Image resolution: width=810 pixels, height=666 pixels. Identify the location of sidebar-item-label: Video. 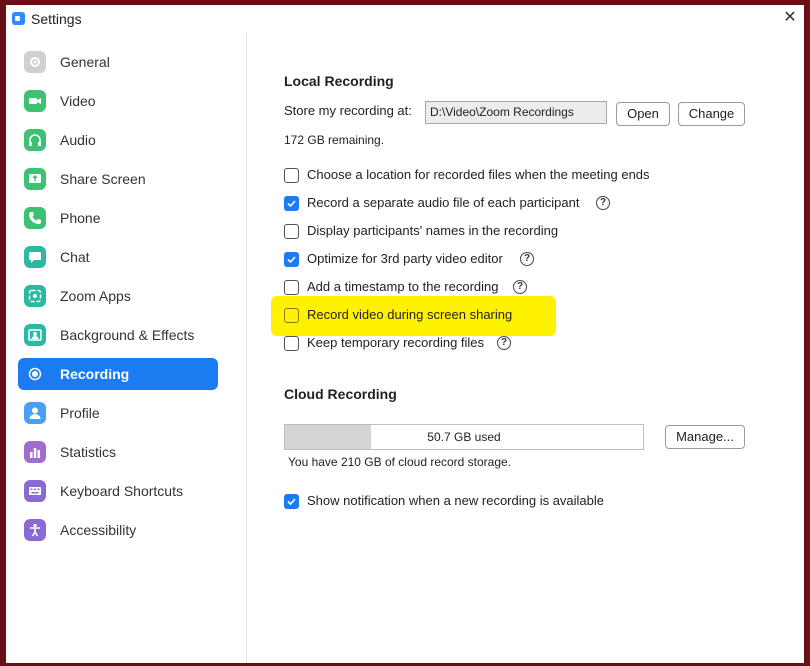
(78, 101).